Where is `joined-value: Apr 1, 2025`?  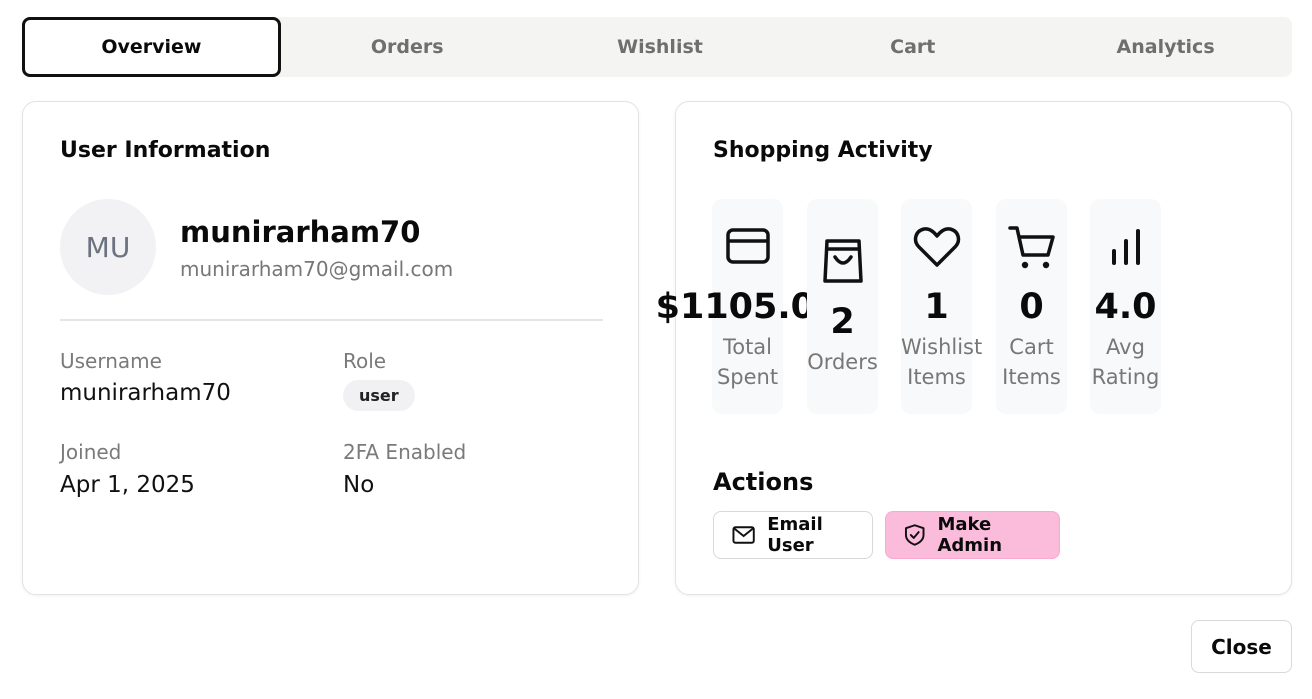
joined-value: Apr 1, 2025 is located at coordinates (127, 485).